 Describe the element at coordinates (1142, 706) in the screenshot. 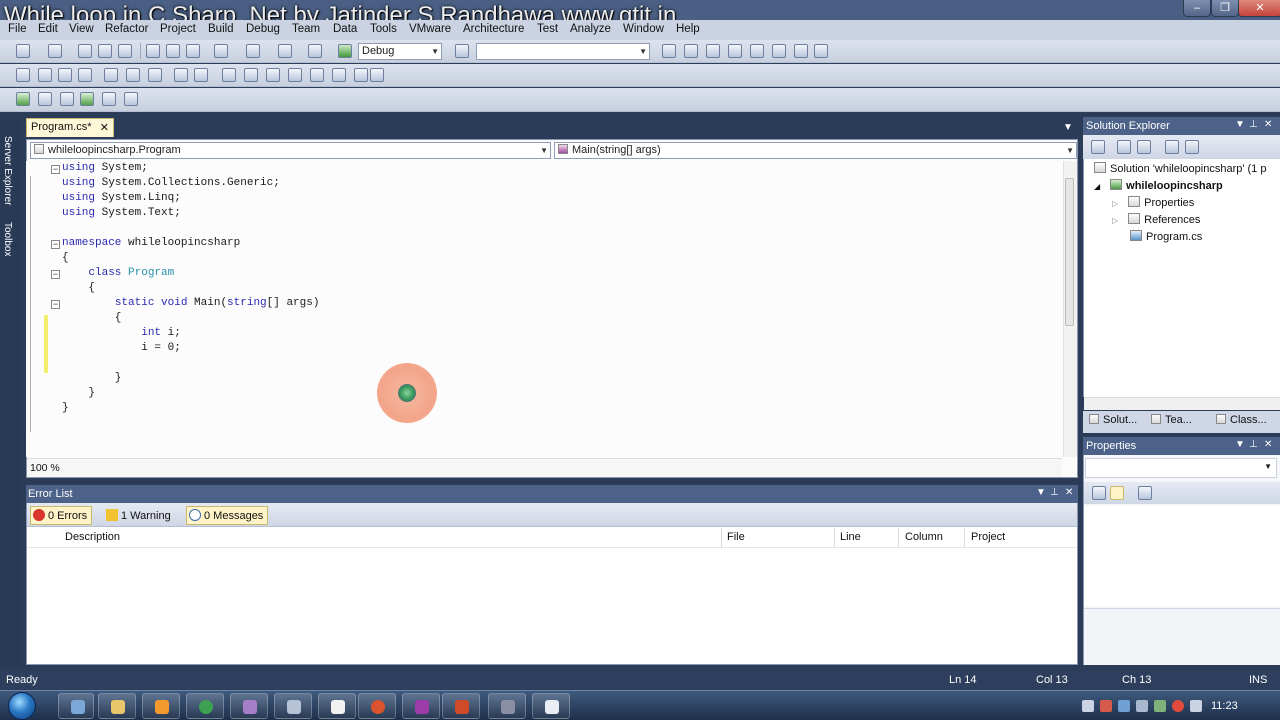

I see `tray-monitor-icon` at that location.